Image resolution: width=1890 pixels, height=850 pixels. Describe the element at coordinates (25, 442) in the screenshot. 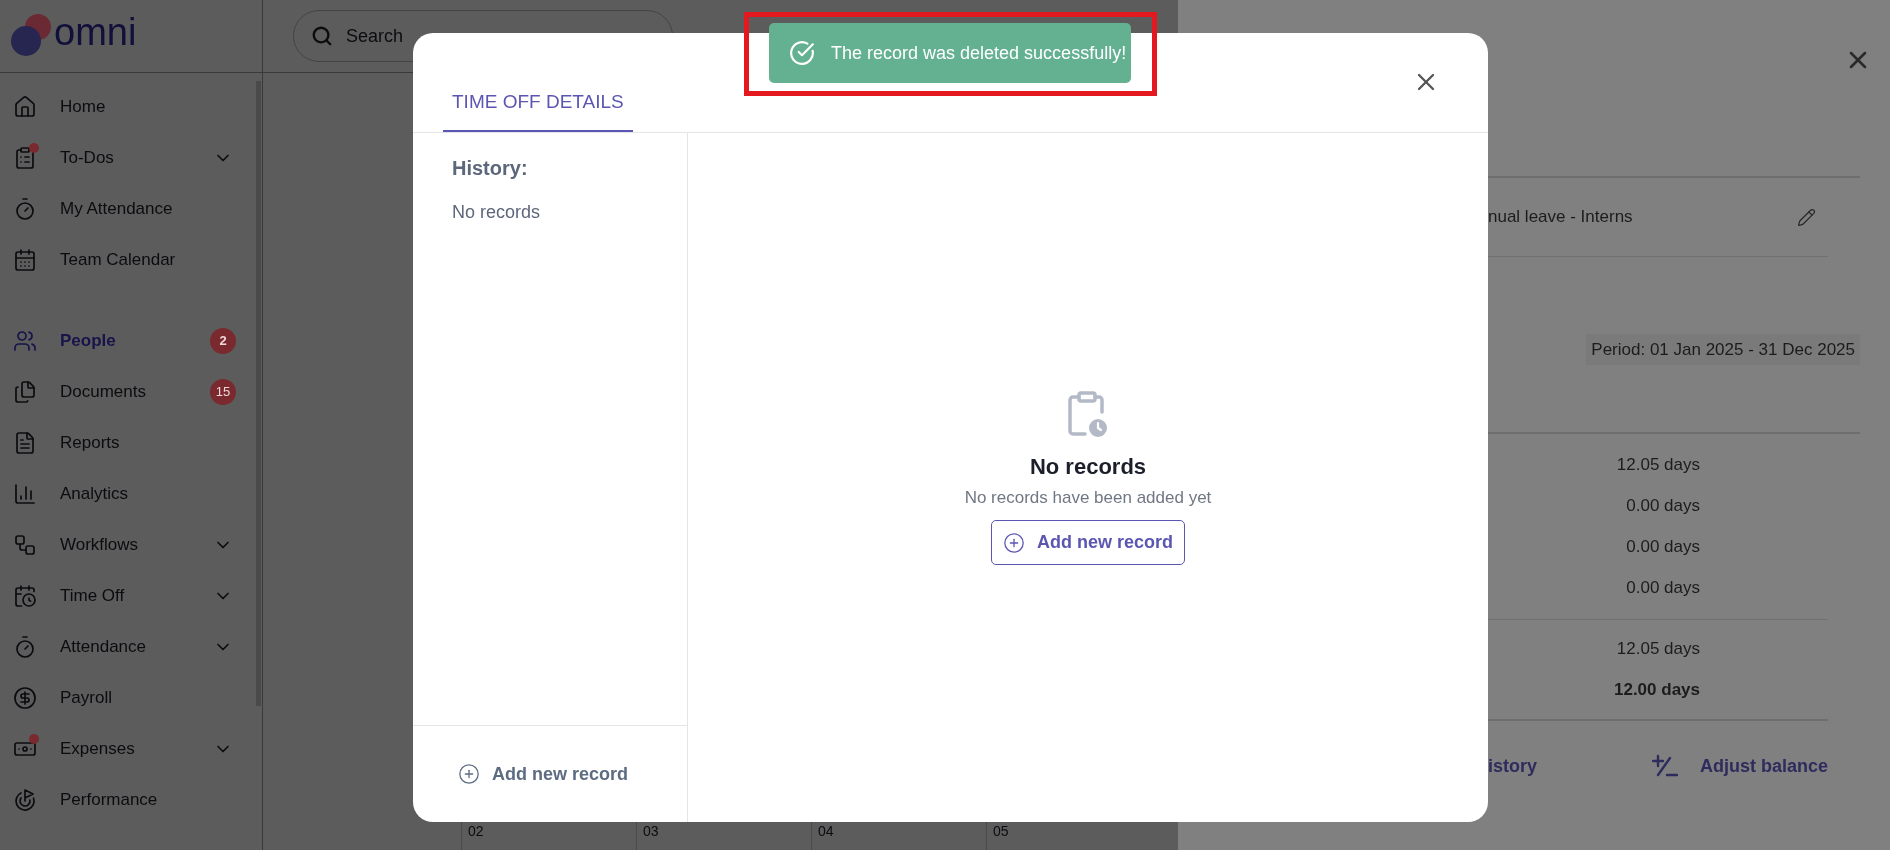

I see `document-icon` at that location.